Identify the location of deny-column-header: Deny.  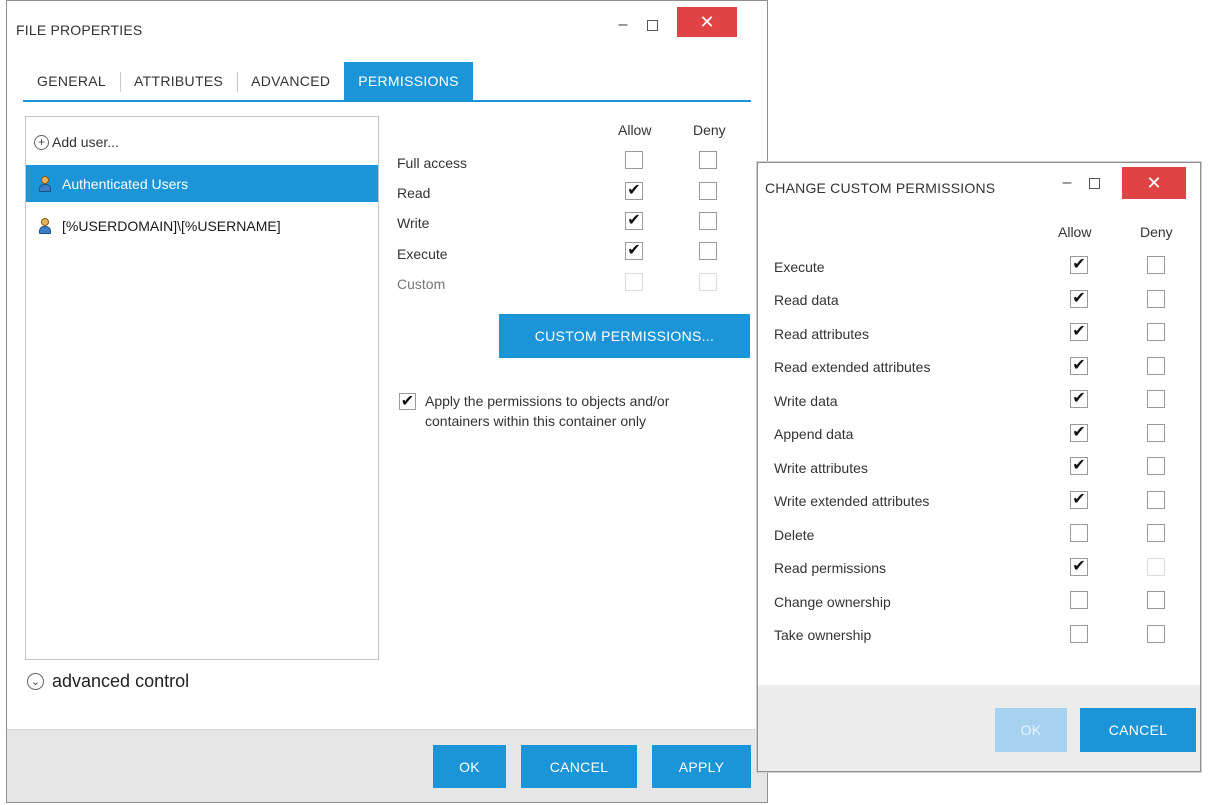
(709, 130).